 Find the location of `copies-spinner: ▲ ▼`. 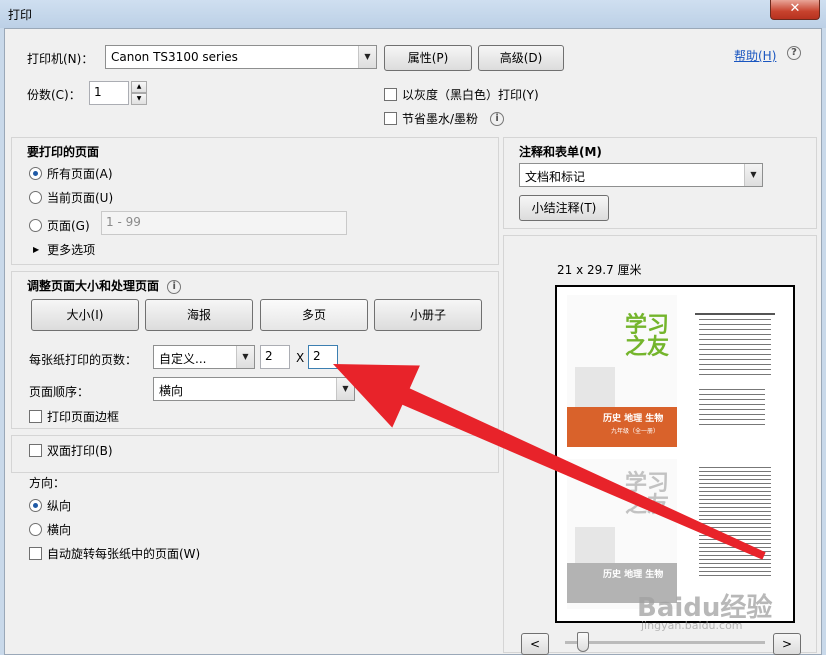

copies-spinner: ▲ ▼ is located at coordinates (139, 93).